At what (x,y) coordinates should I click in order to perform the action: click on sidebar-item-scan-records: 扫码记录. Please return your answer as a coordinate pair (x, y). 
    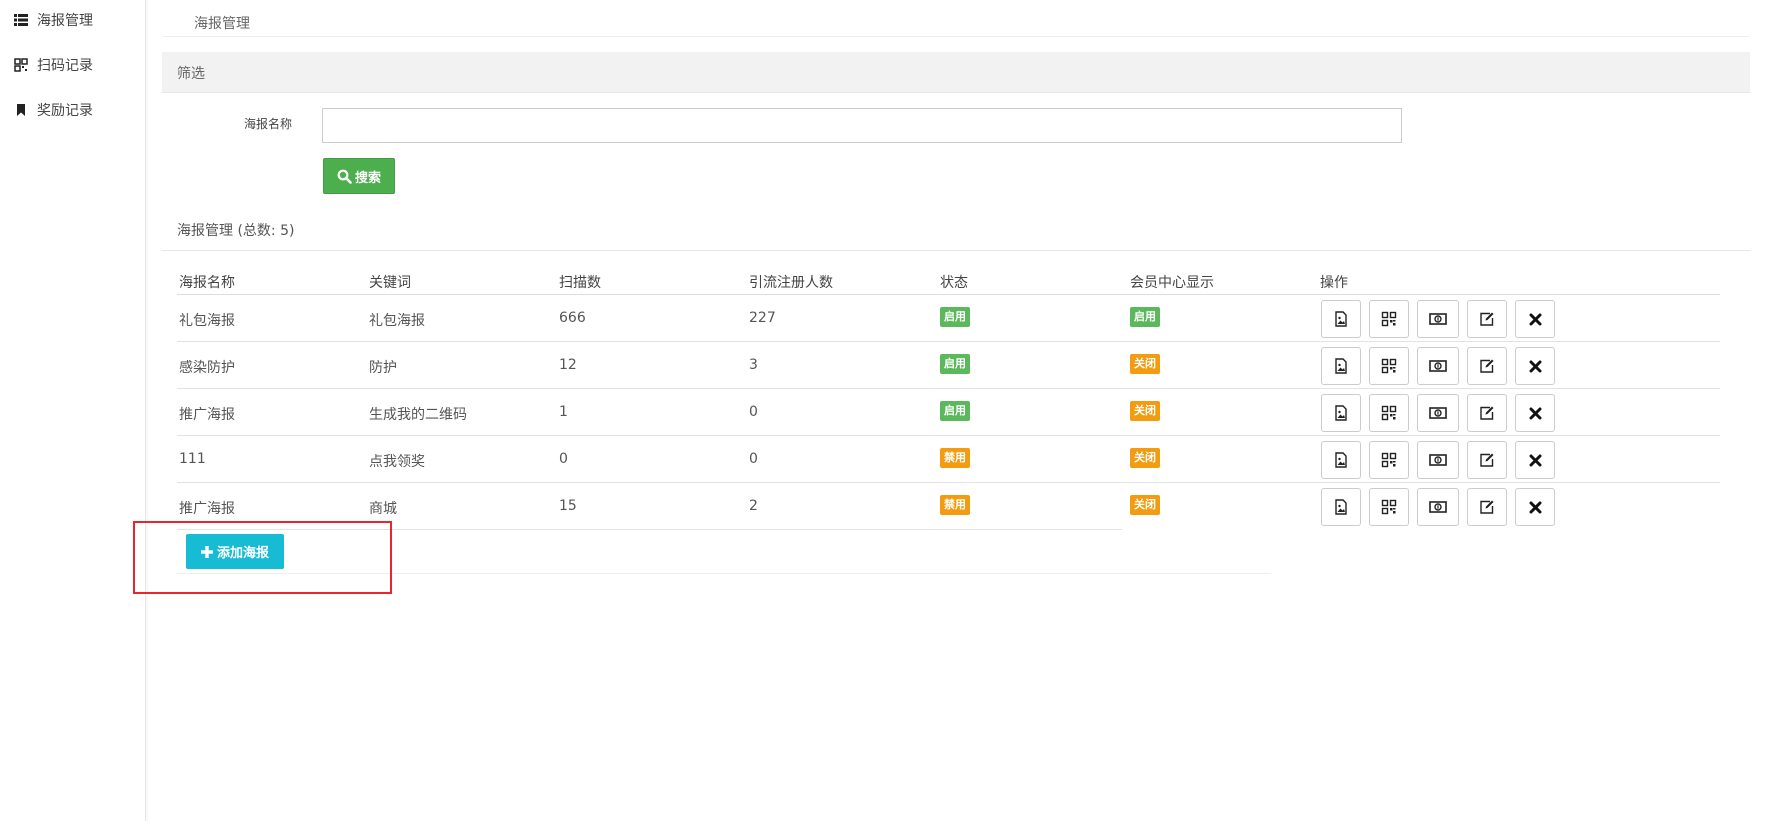
    Looking at the image, I should click on (53, 65).